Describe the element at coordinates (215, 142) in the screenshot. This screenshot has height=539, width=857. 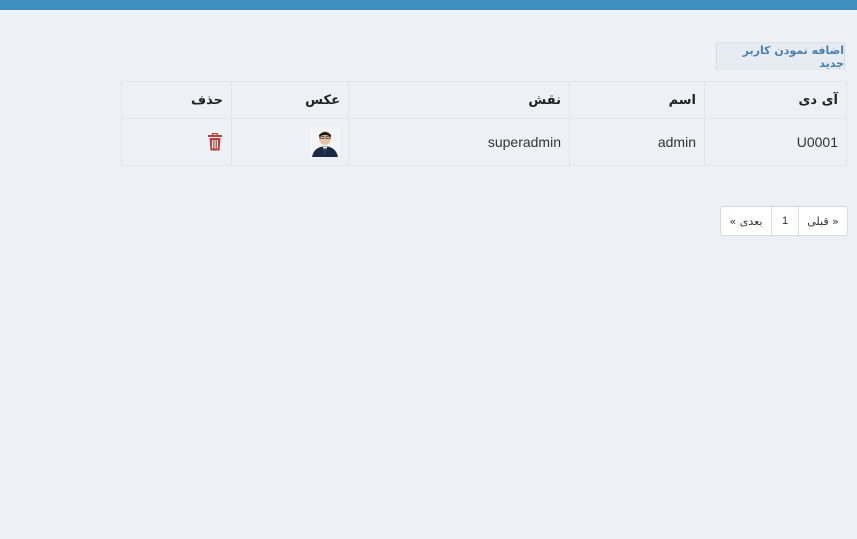
I see `trash-icon` at that location.